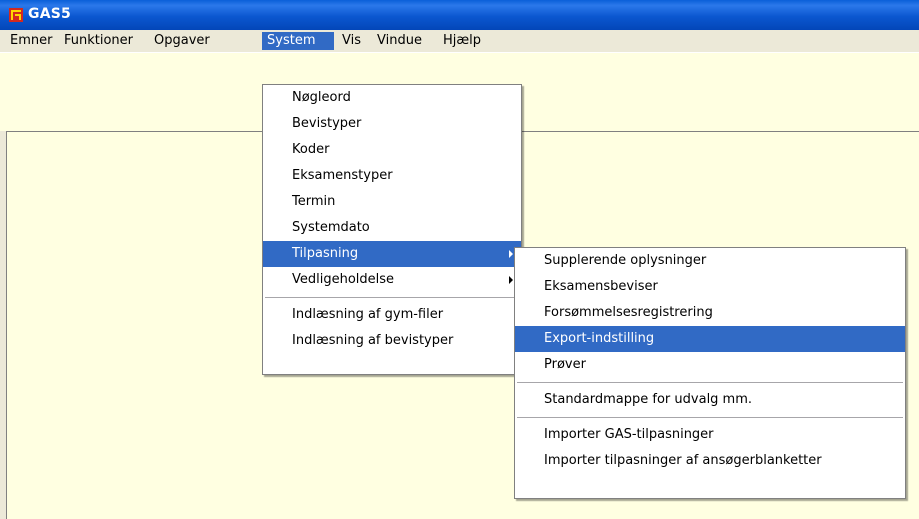  What do you see at coordinates (392, 341) in the screenshot?
I see `menu-item-indlaesning-bevistyper: Indlæsning af bevistyper` at bounding box center [392, 341].